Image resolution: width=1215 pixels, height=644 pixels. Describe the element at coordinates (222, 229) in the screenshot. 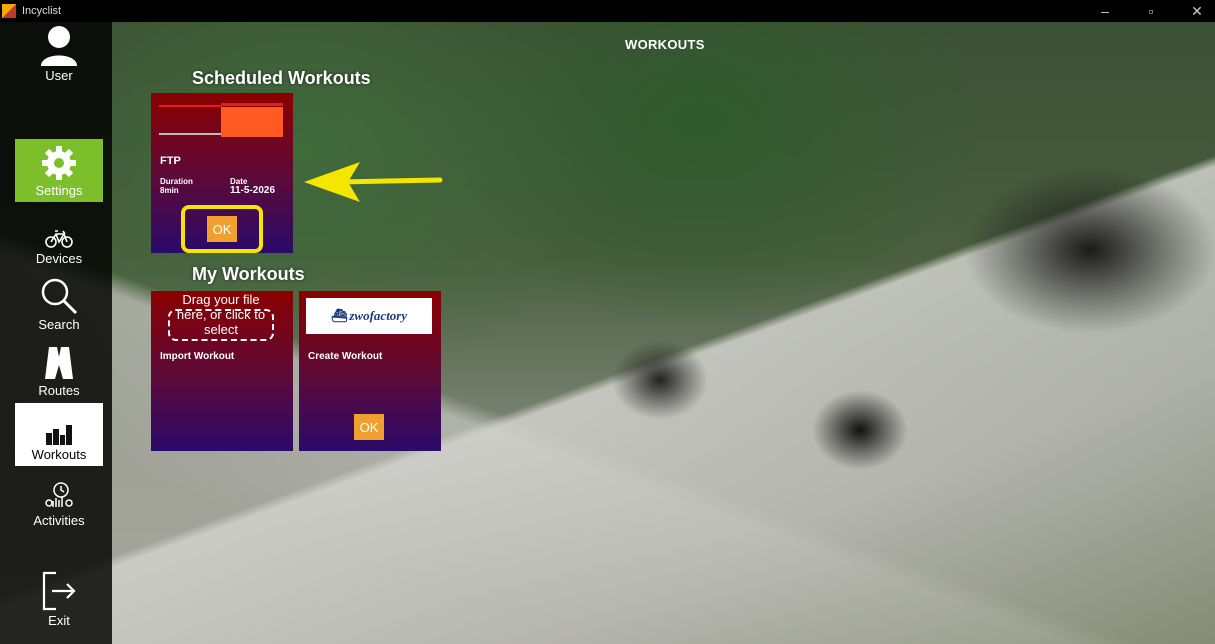

I see `highlight-box` at that location.